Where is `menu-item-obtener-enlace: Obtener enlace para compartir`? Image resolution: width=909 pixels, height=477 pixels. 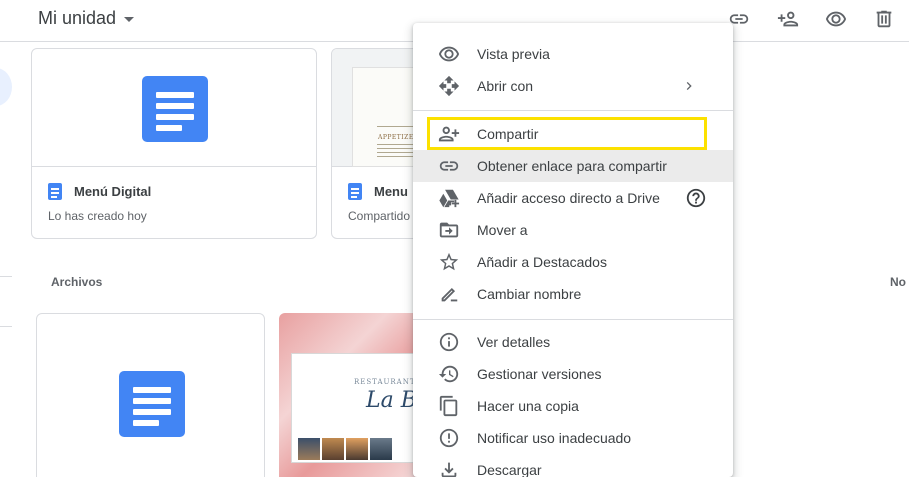 menu-item-obtener-enlace: Obtener enlace para compartir is located at coordinates (573, 166).